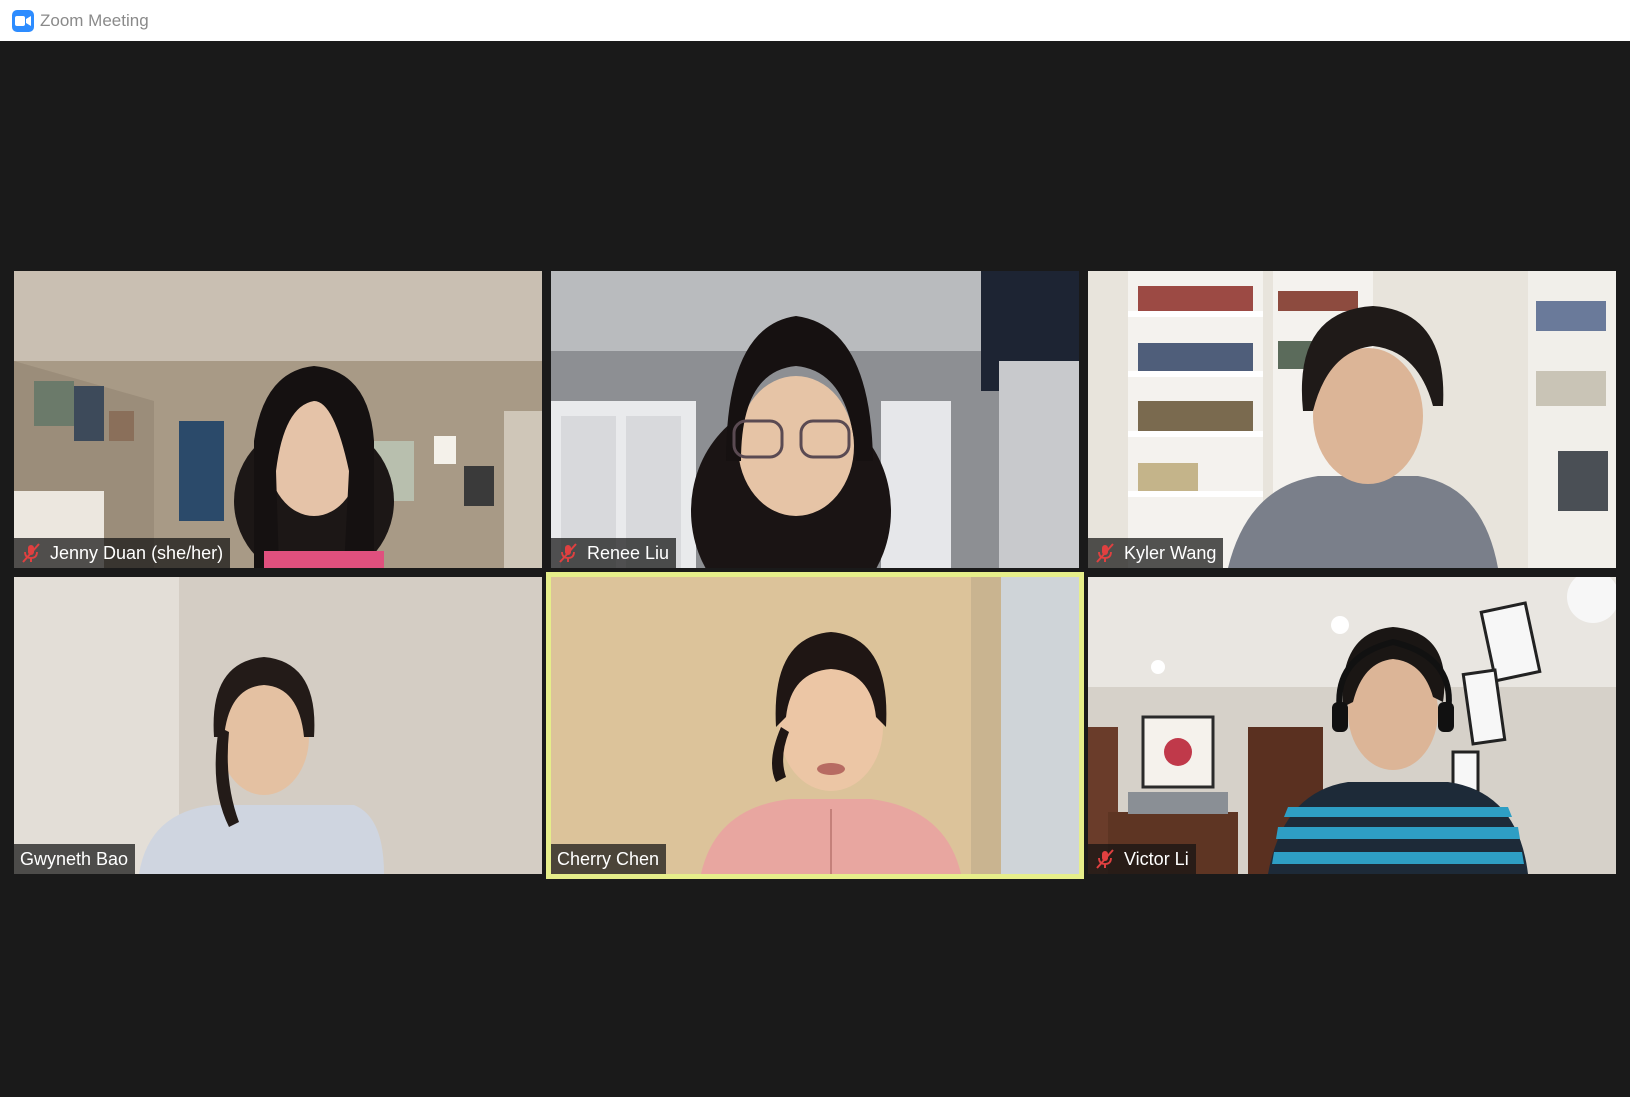  I want to click on participant-name: Cherry Chen, so click(608, 858).